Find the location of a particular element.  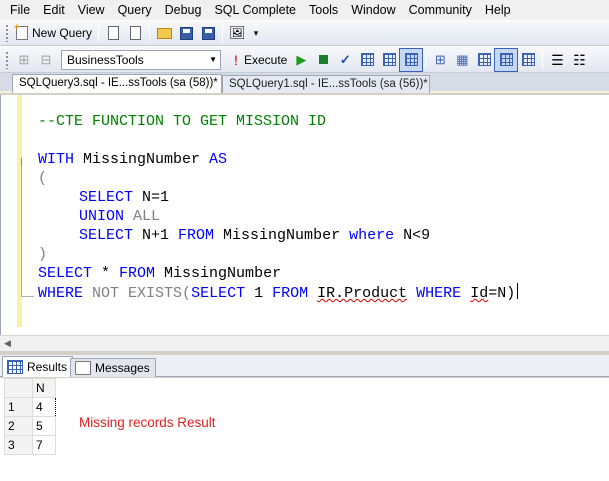

query-document-icon is located at coordinates (135, 33).